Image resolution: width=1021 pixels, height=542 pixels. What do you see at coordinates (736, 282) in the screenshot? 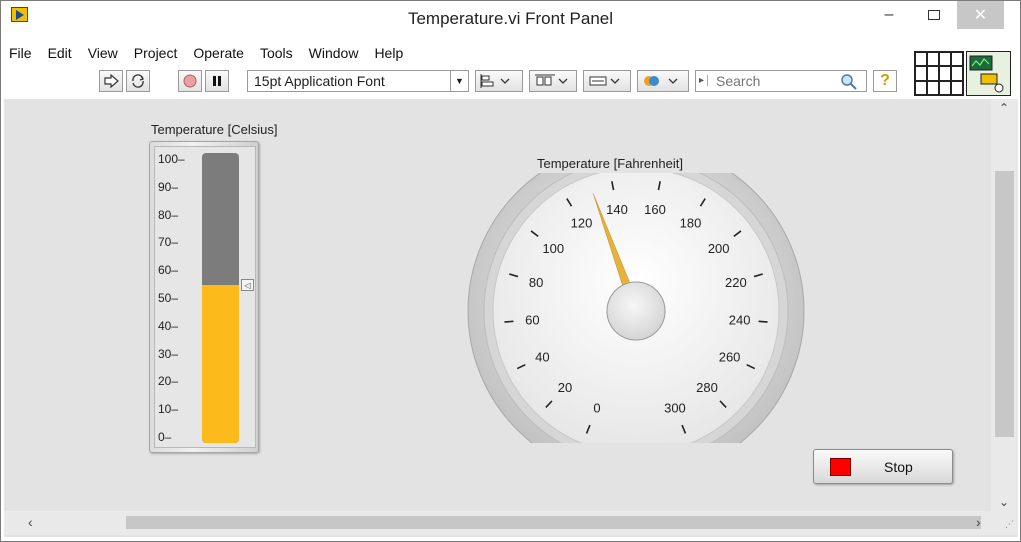
I see `gauge-tick-label: 220` at bounding box center [736, 282].